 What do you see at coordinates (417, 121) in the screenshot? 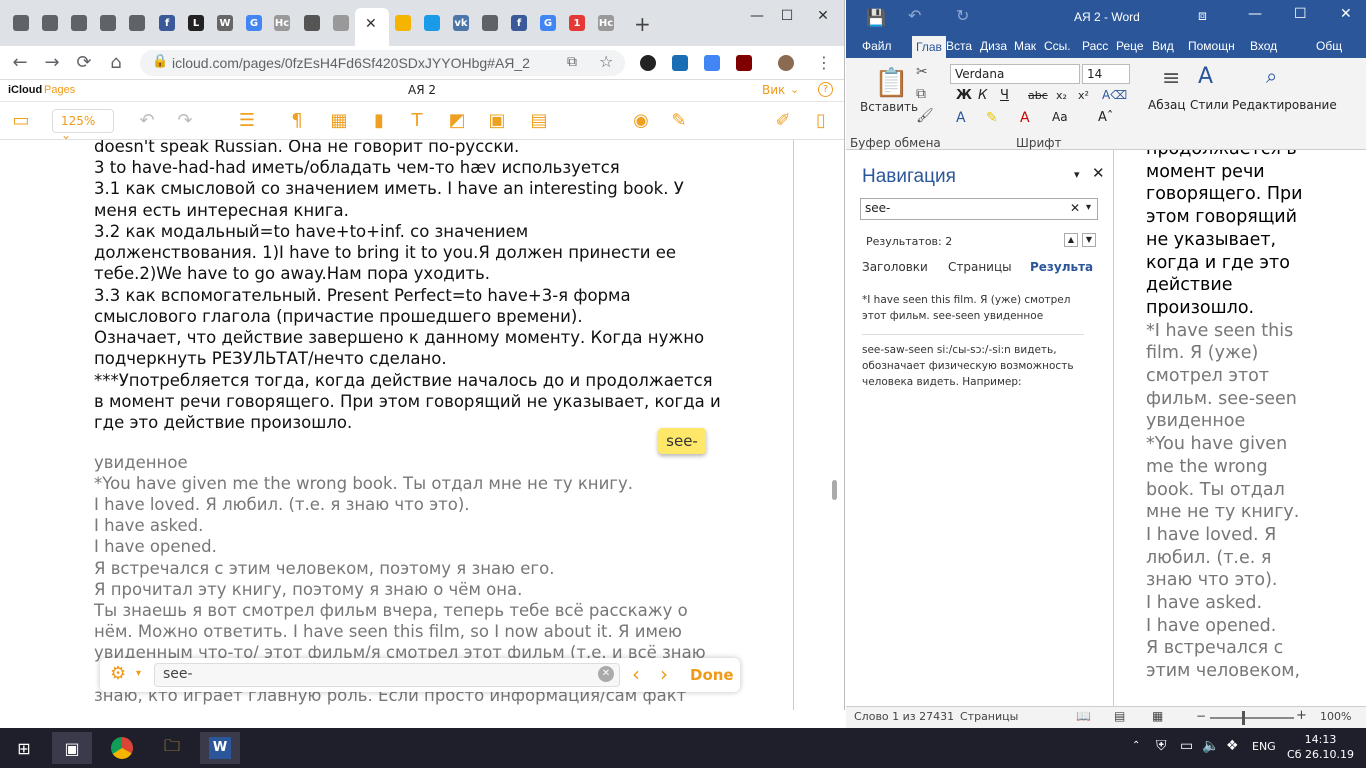
I see `text-icon: T` at bounding box center [417, 121].